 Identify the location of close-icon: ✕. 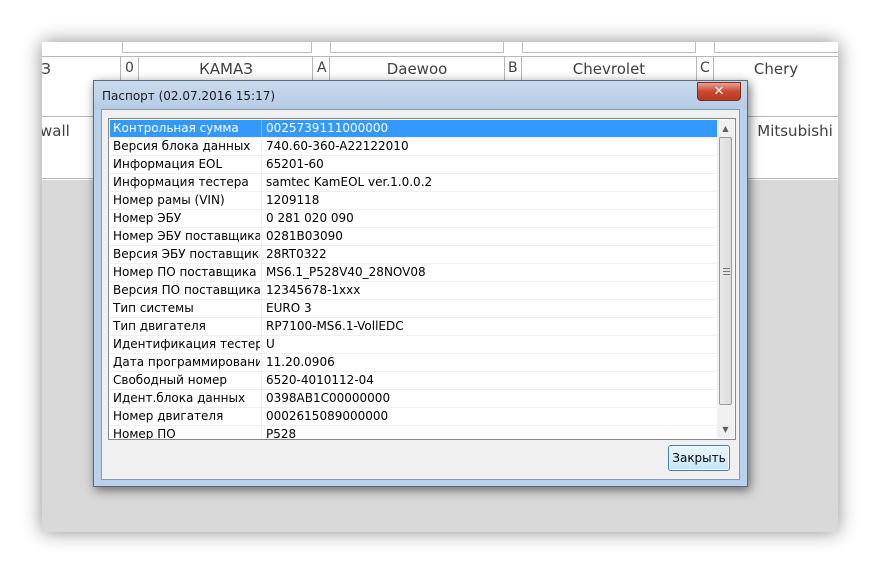
(719, 91).